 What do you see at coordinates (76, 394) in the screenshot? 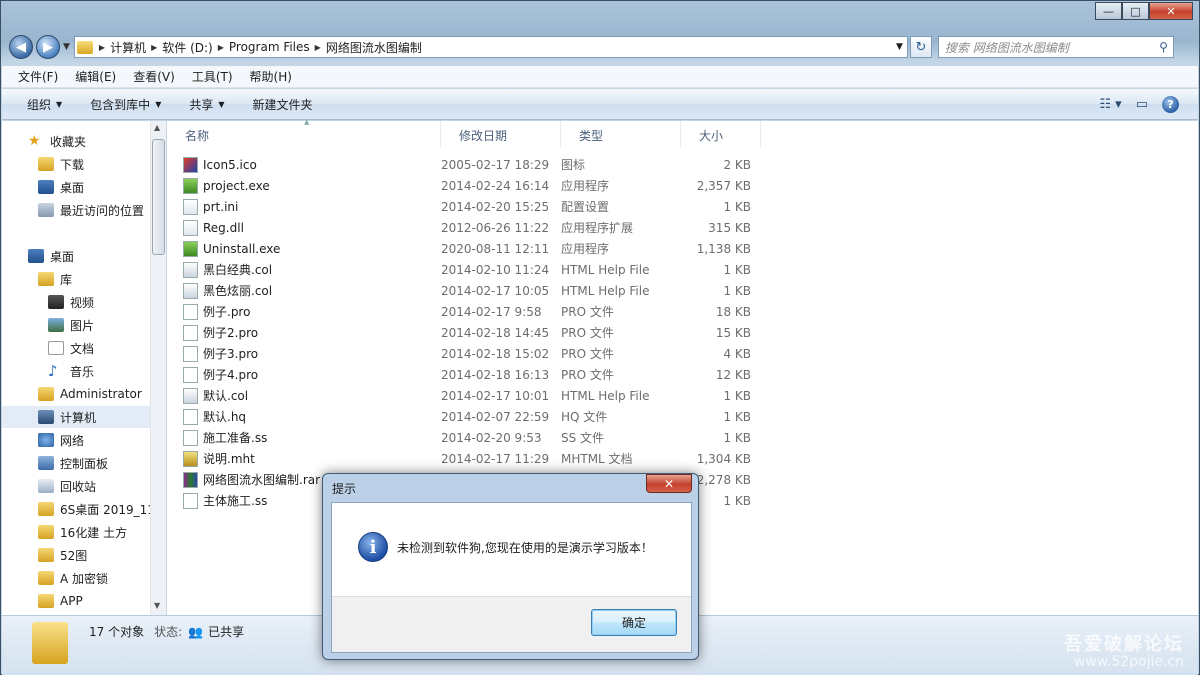
I see `nav-administrator: Administrator` at bounding box center [76, 394].